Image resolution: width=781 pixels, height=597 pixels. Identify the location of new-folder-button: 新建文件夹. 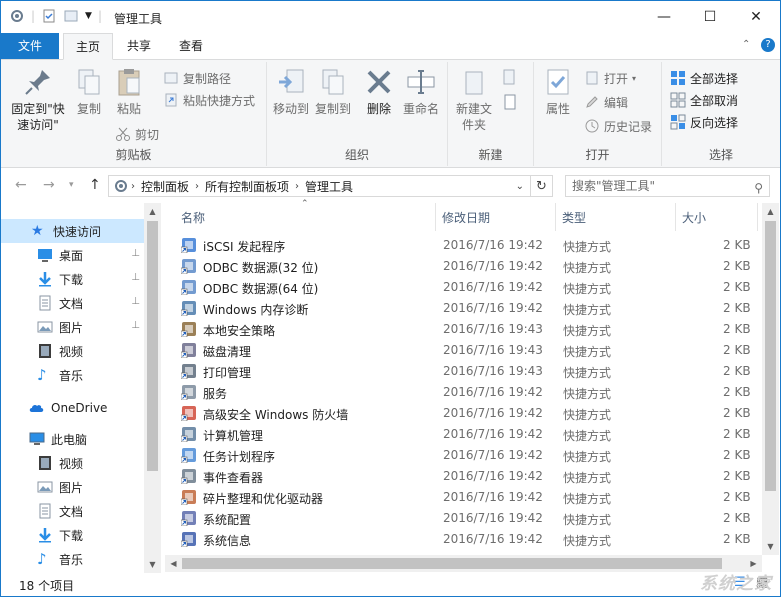
(474, 99).